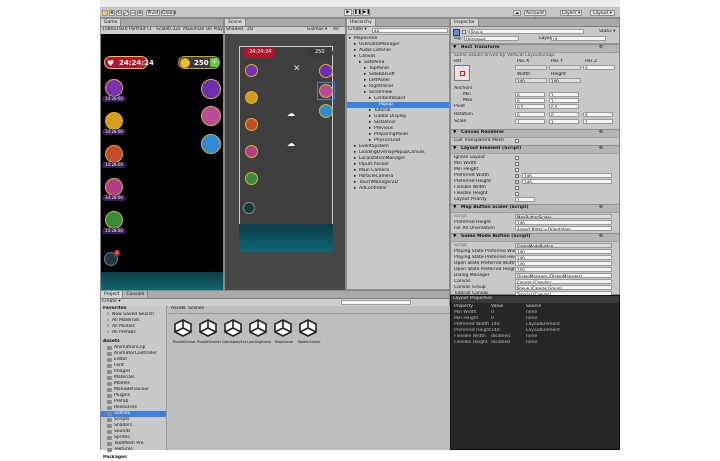  Describe the element at coordinates (517, 188) in the screenshot. I see `flexible-width-checkbox` at that location.